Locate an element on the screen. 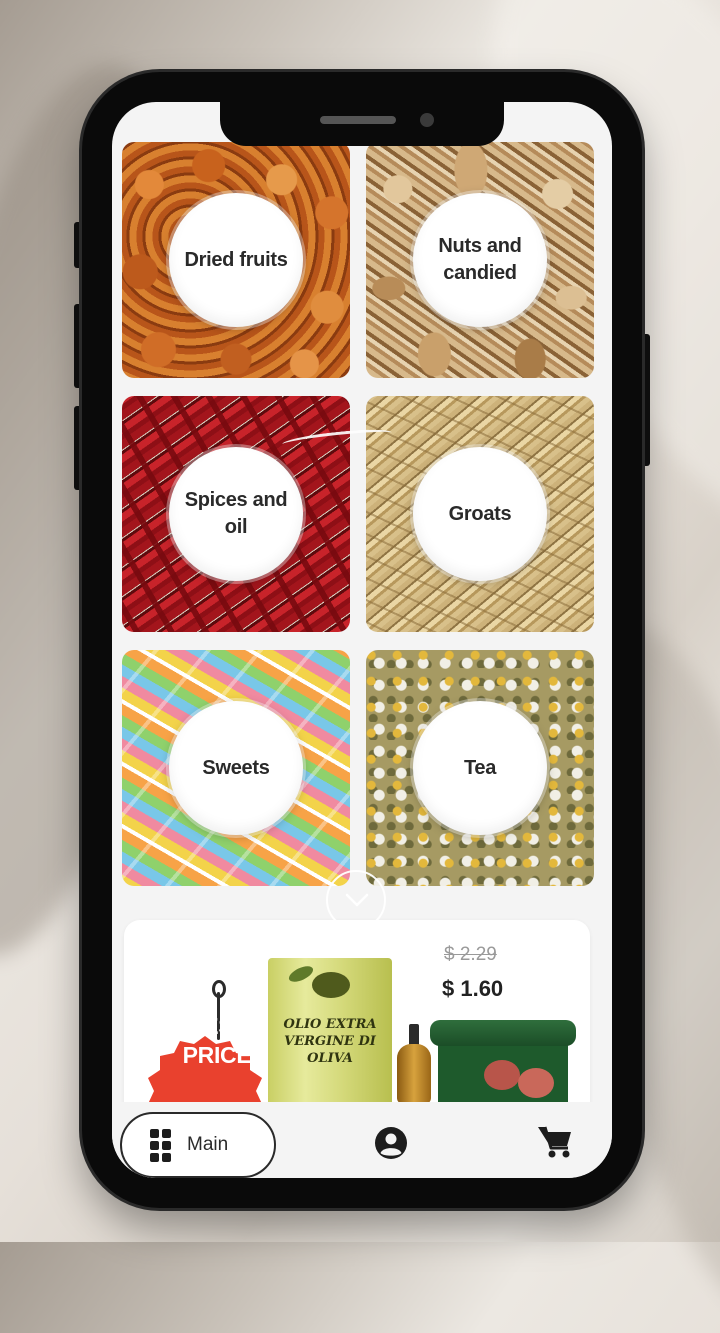  oil-bottle-image is located at coordinates (414, 1069).